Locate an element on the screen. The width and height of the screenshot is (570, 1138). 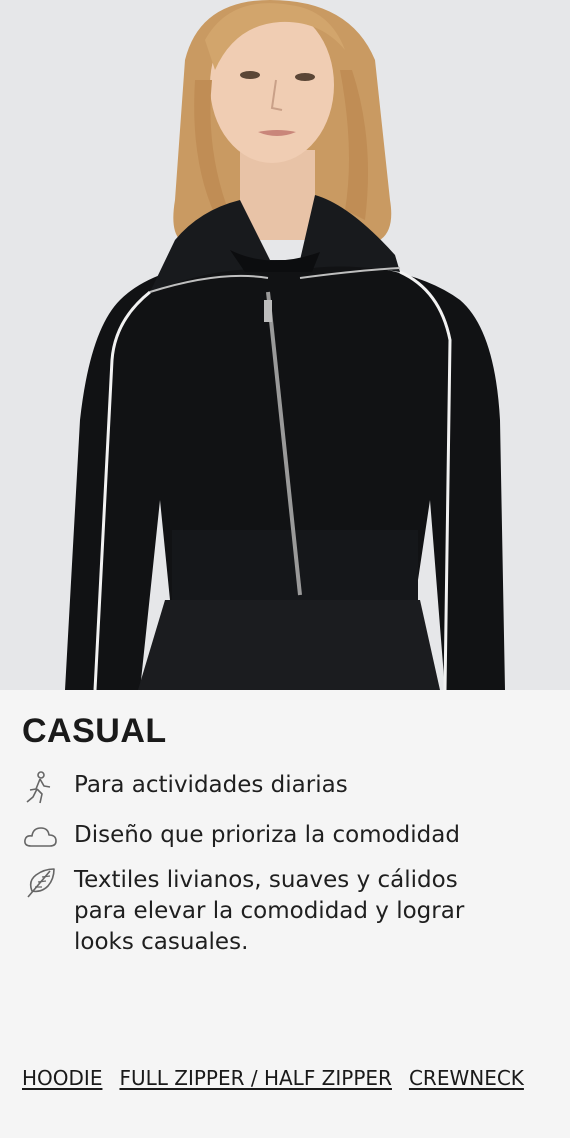
category-title: CASUAL is located at coordinates (94, 731).